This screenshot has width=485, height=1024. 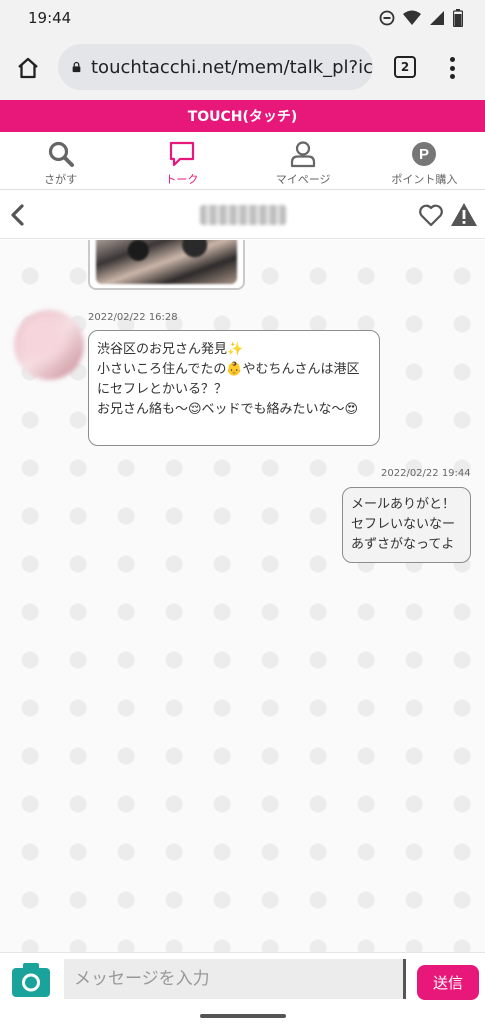 What do you see at coordinates (424, 179) in the screenshot?
I see `nav-item-label: ポイント購入` at bounding box center [424, 179].